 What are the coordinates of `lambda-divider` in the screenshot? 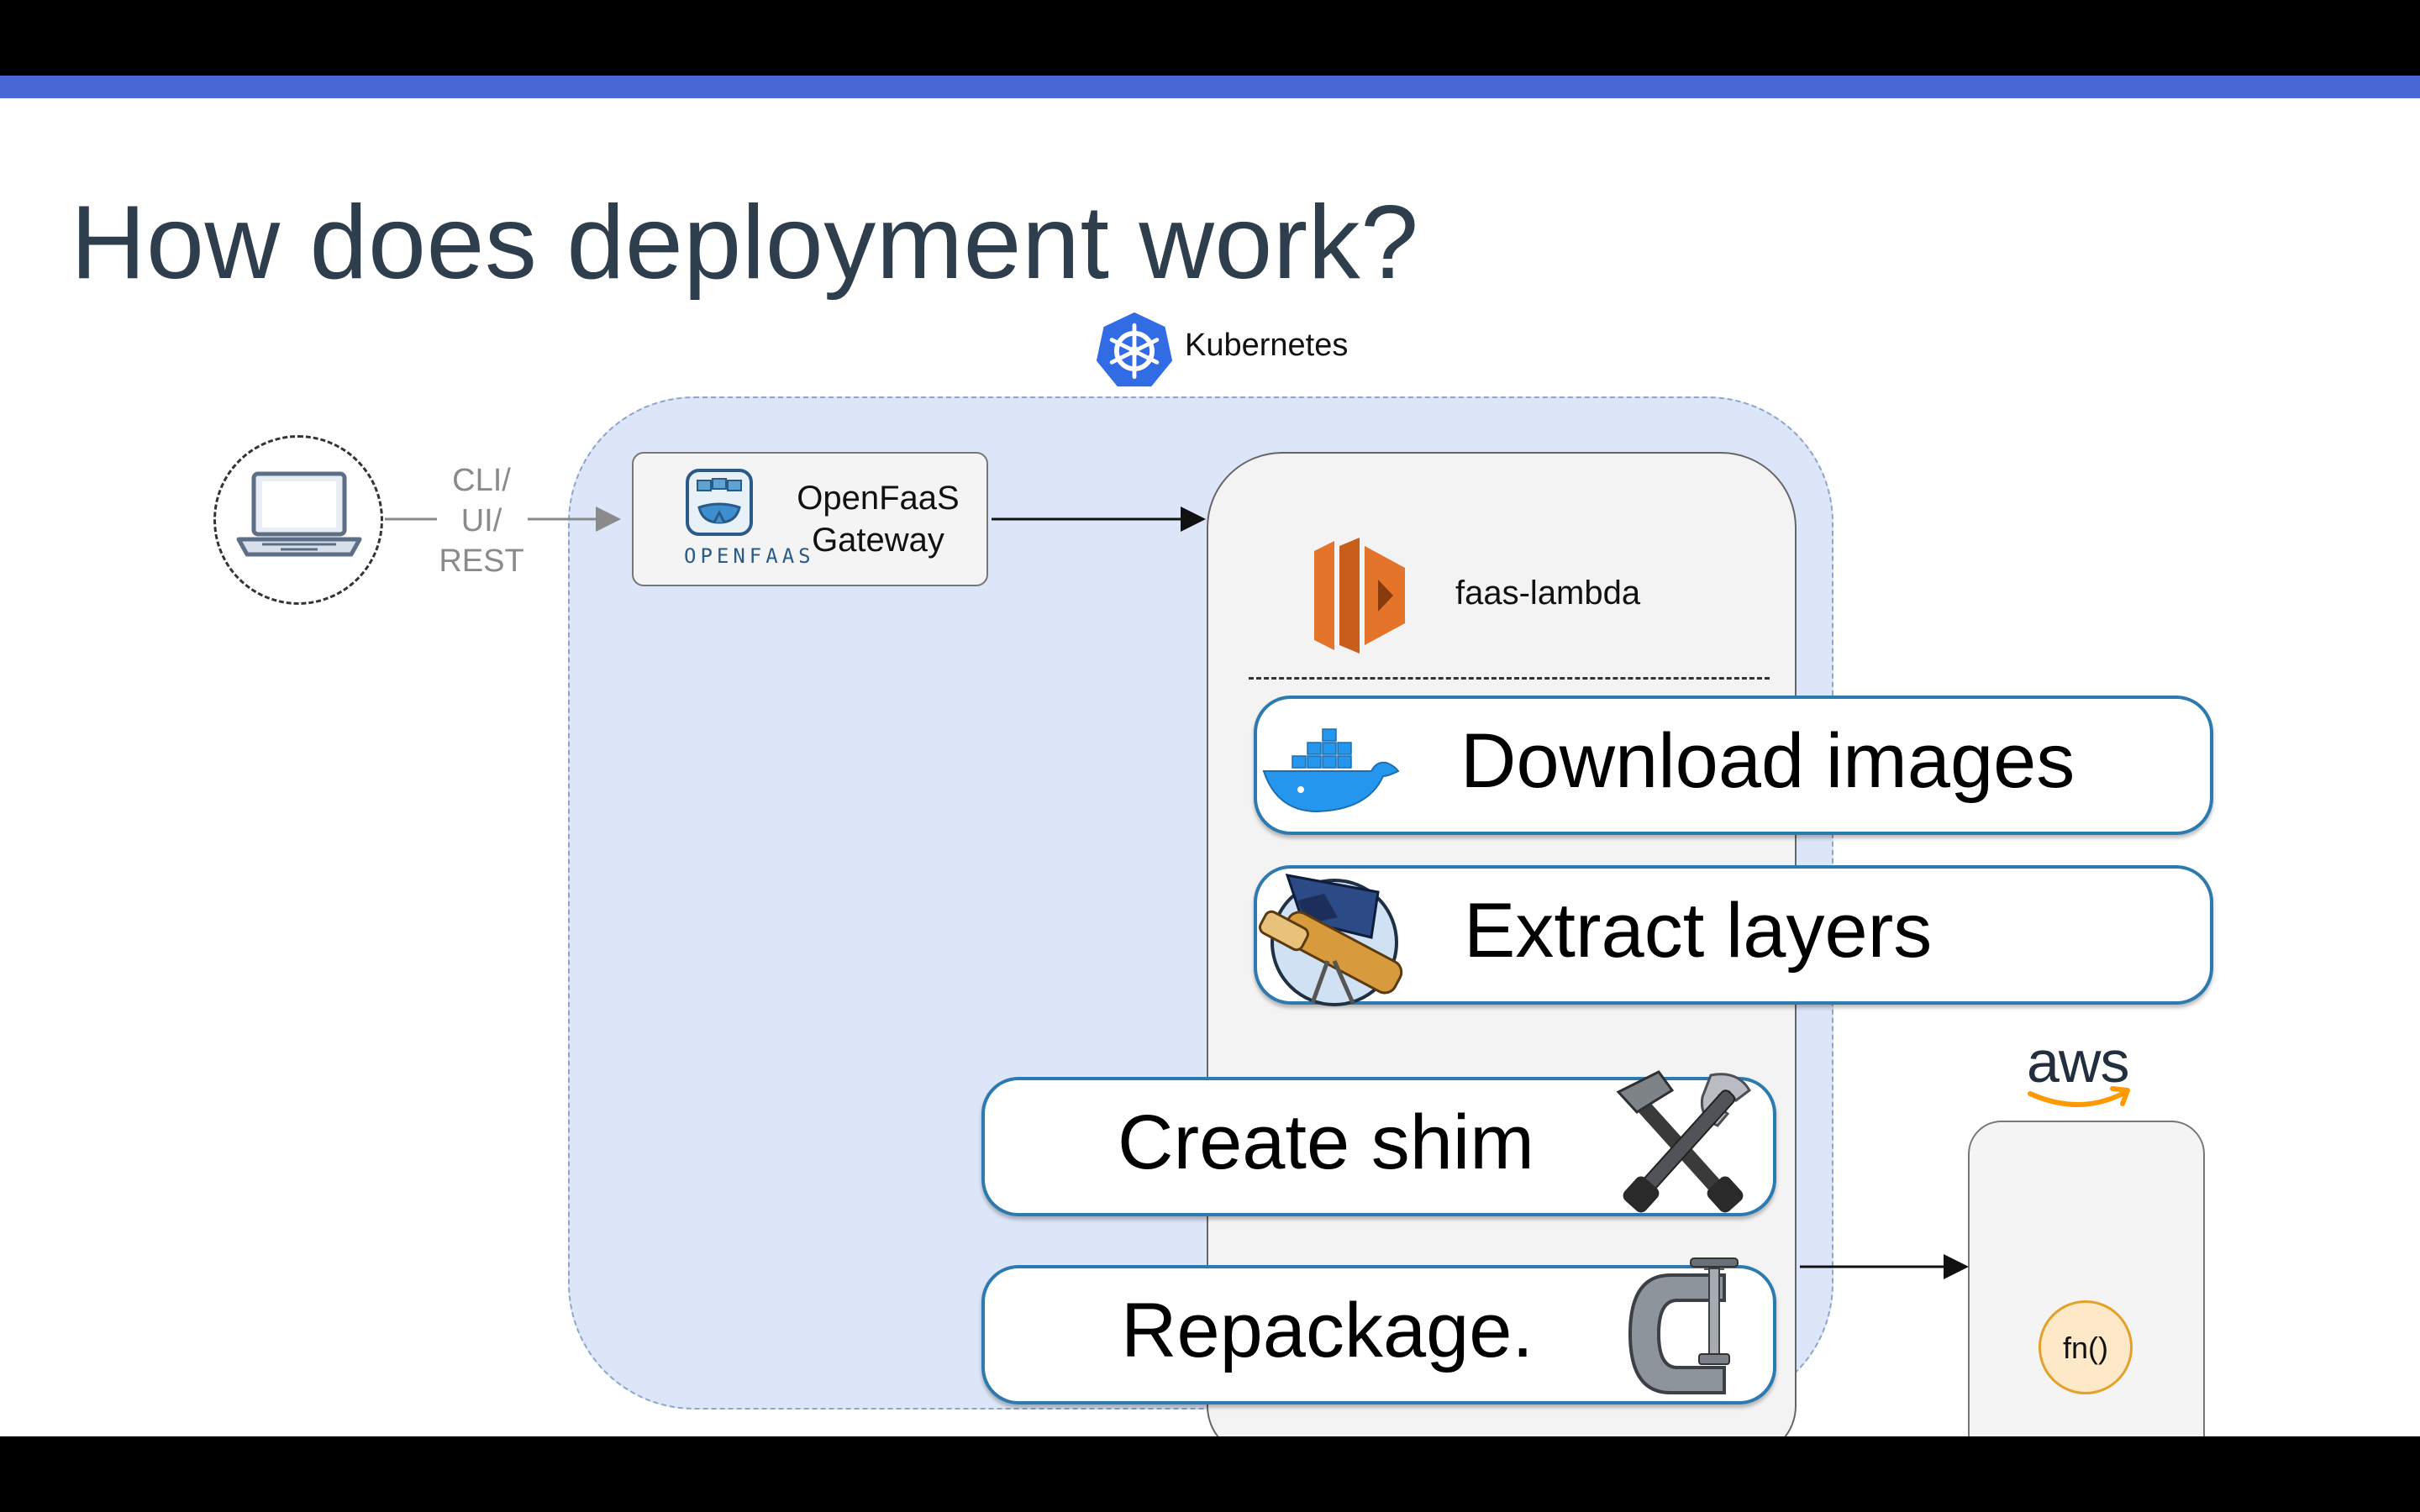 It's located at (1509, 678).